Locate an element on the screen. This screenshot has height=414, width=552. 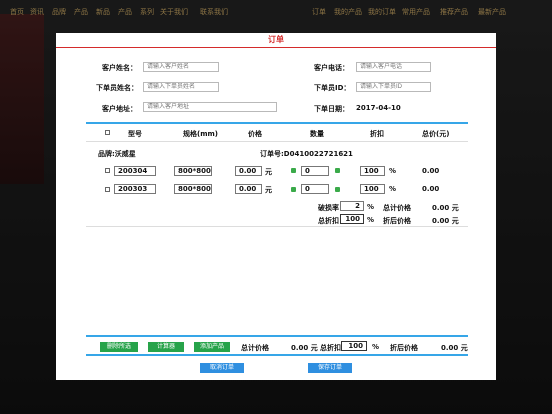
cancel-order-button: 取消订单 is located at coordinates (222, 368).